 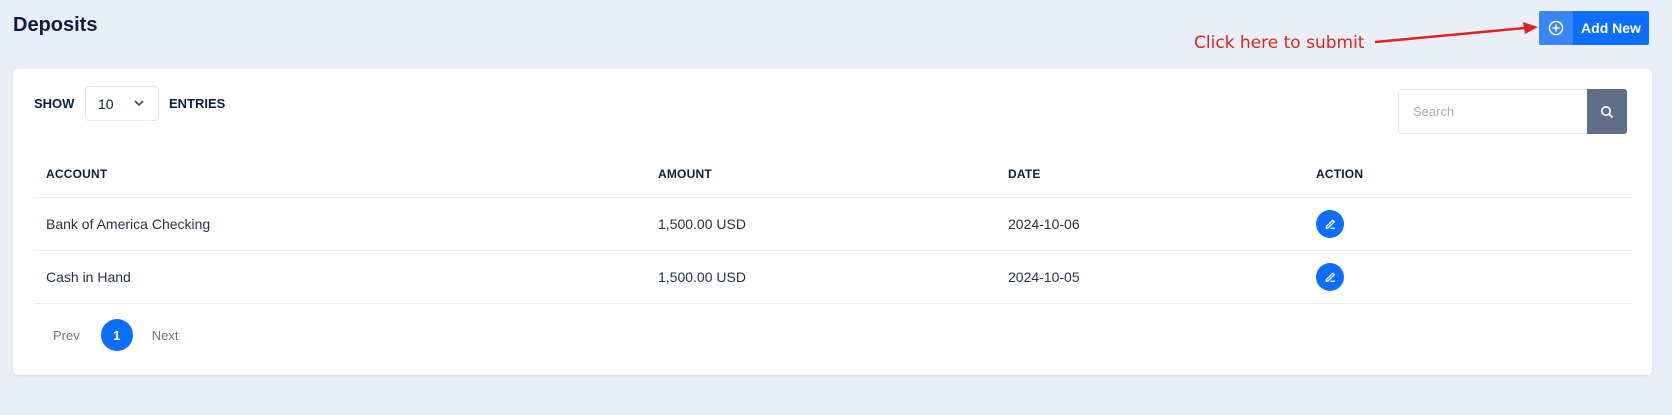 What do you see at coordinates (821, 174) in the screenshot?
I see `column-header-amount: AMOUNT` at bounding box center [821, 174].